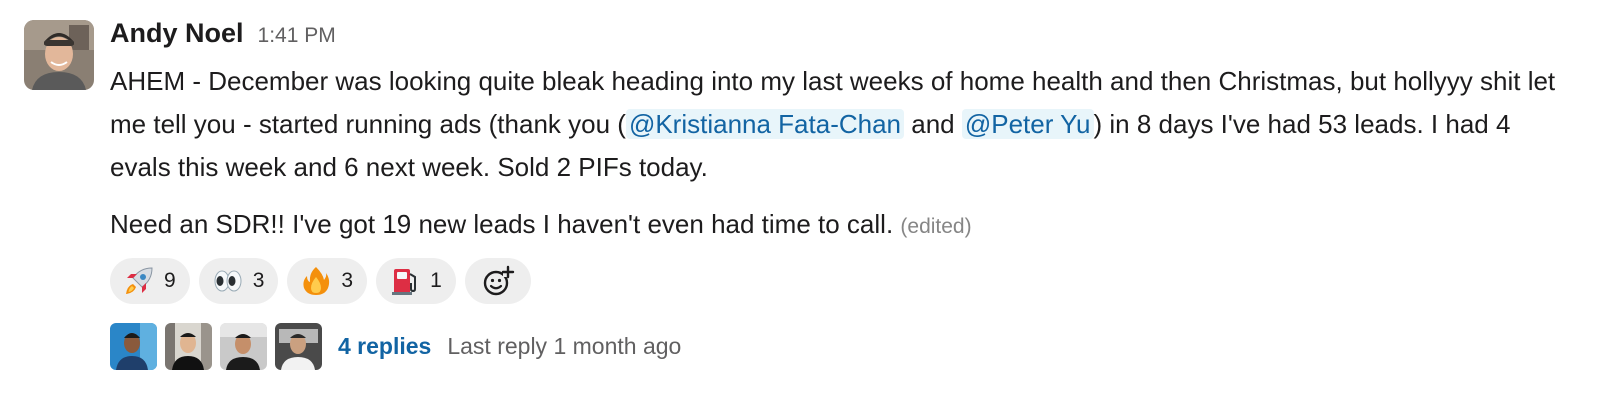 This screenshot has height=406, width=1616. What do you see at coordinates (216, 346) in the screenshot?
I see `thread-participant-avatars` at bounding box center [216, 346].